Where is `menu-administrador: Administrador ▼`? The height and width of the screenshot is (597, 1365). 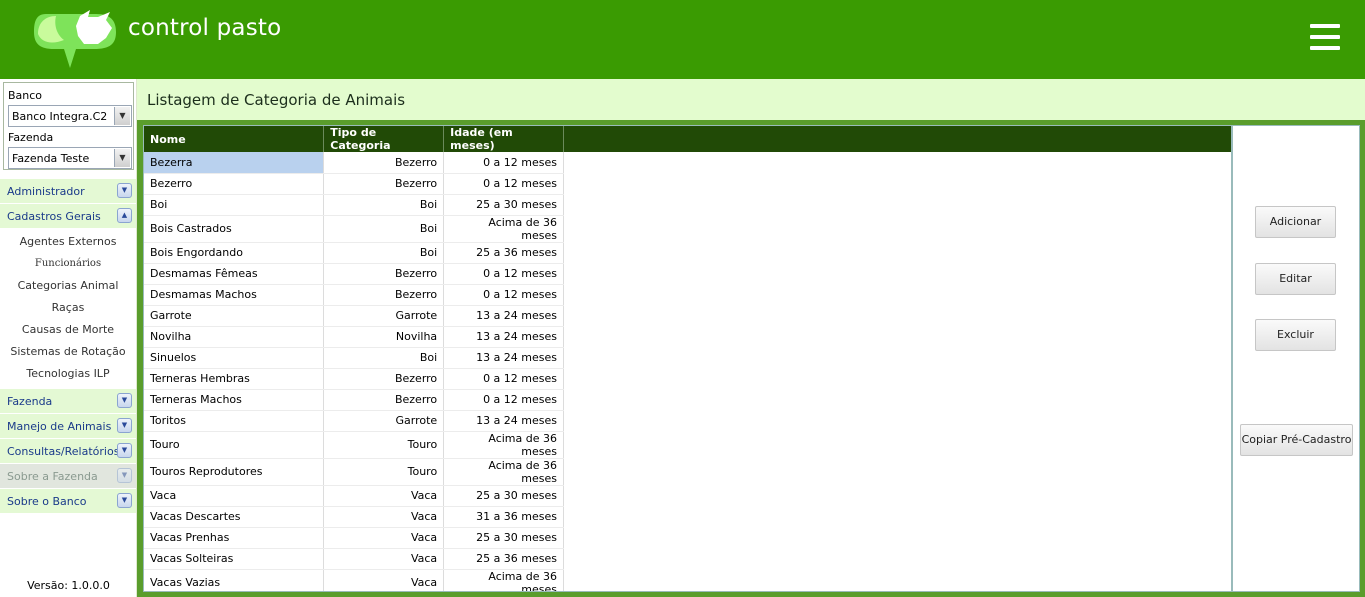
menu-administrador: Administrador ▼ is located at coordinates (68, 191).